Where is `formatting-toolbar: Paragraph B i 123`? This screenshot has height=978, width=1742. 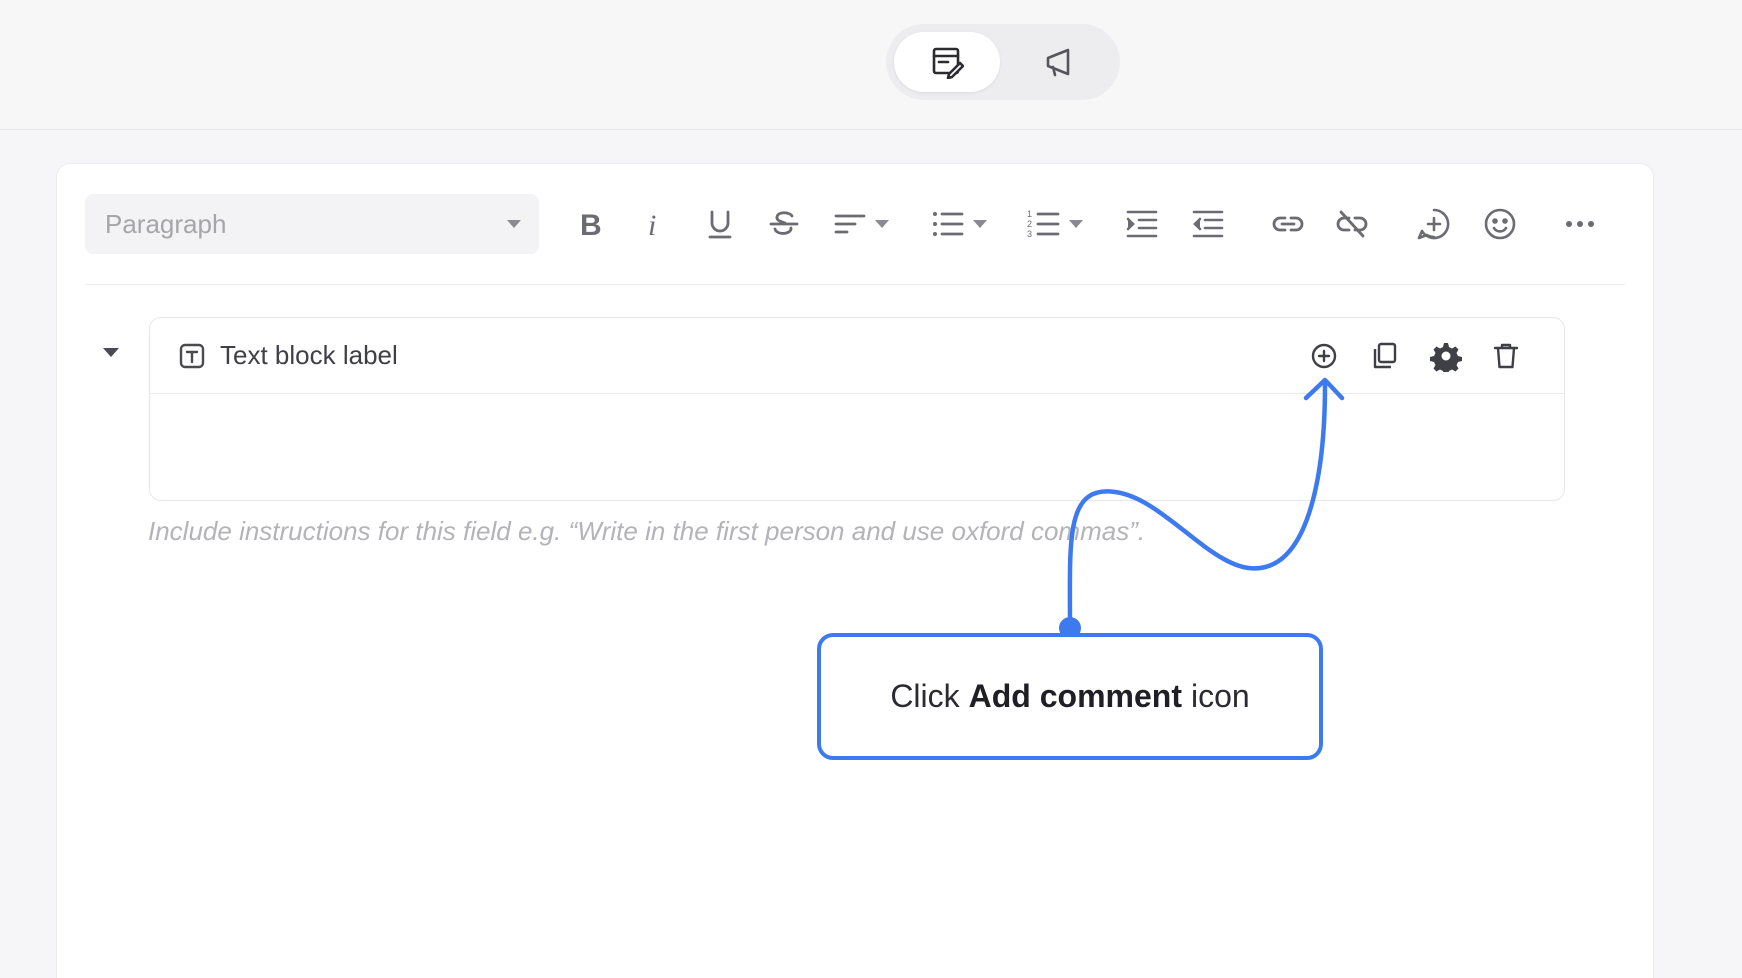 formatting-toolbar: Paragraph B i 123 is located at coordinates (853, 227).